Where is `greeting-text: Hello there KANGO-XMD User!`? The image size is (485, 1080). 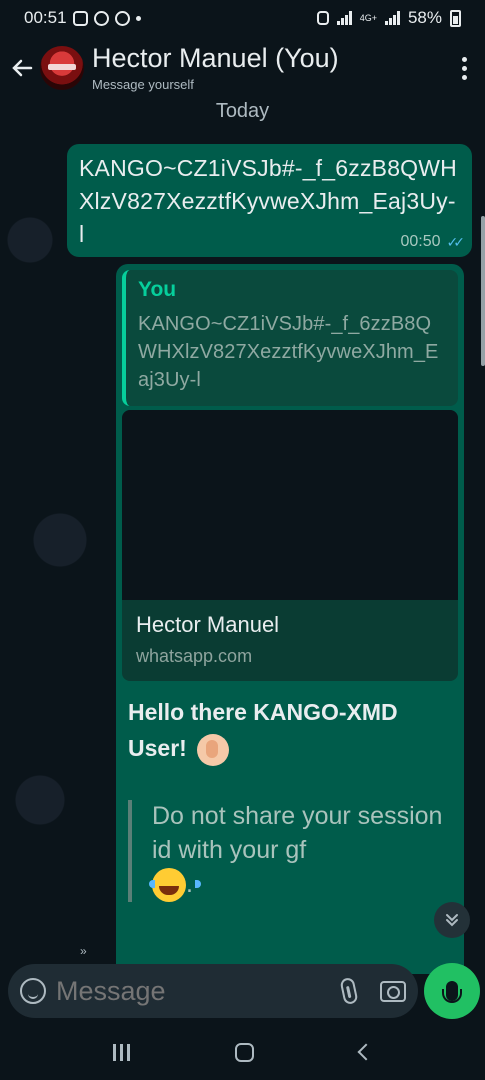
greeting-text: Hello there KANGO-XMD User! is located at coordinates (290, 723).